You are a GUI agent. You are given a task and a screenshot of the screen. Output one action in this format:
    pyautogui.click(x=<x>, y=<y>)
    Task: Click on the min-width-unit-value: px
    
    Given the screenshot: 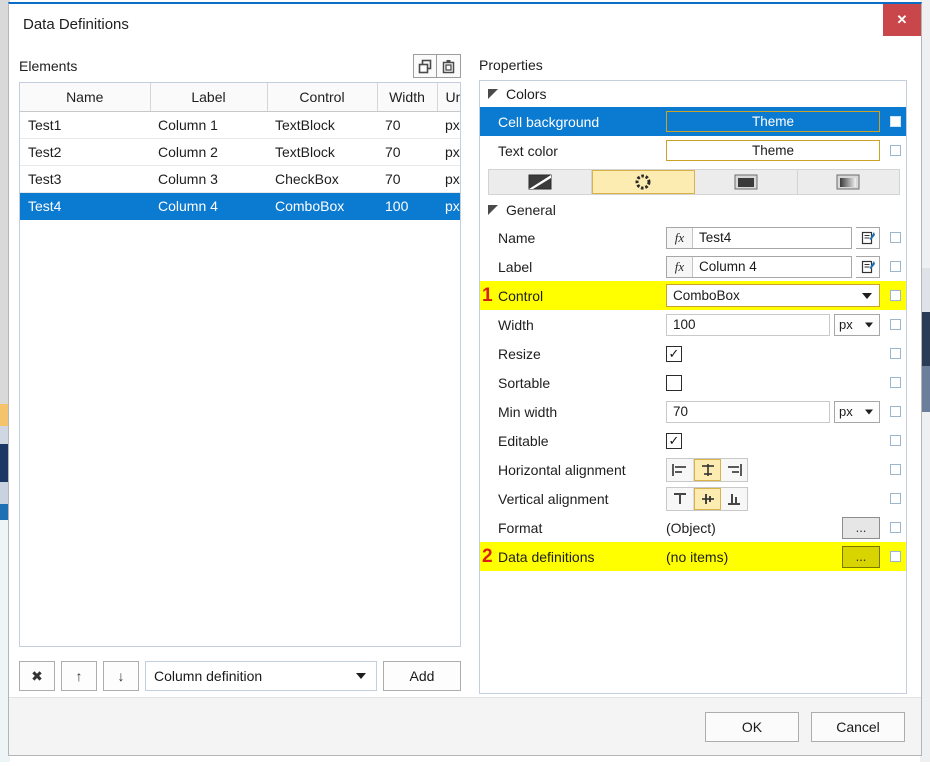 What is the action you would take?
    pyautogui.click(x=846, y=411)
    